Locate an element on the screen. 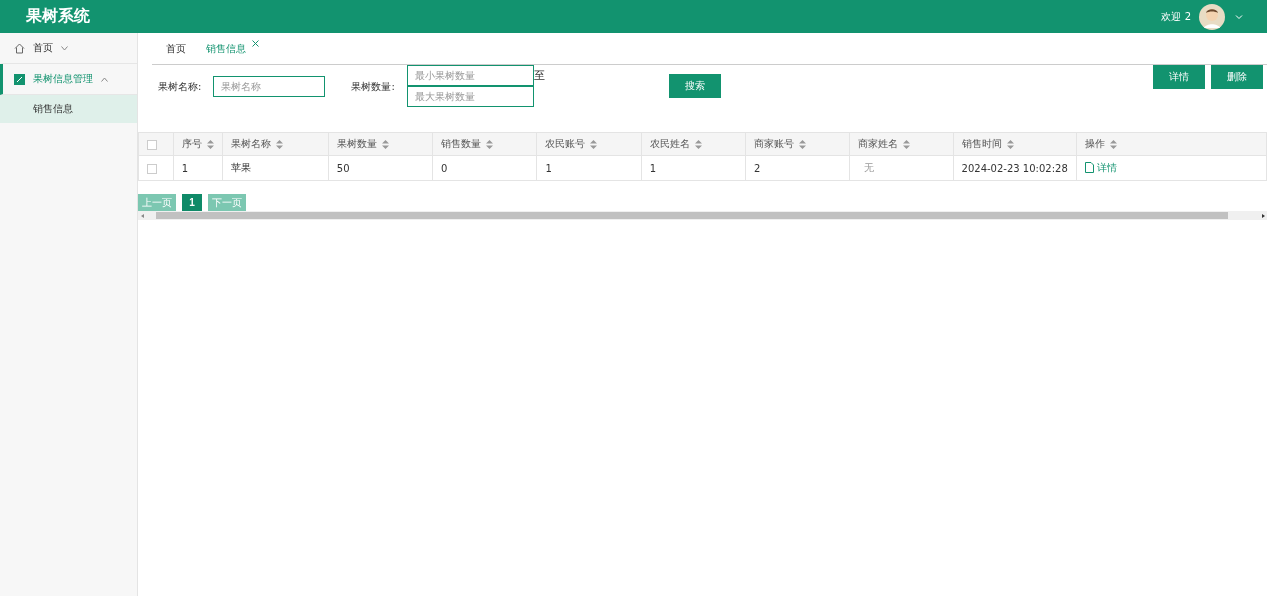 This screenshot has height=596, width=1267. column-header: 果树数量 is located at coordinates (380, 144).